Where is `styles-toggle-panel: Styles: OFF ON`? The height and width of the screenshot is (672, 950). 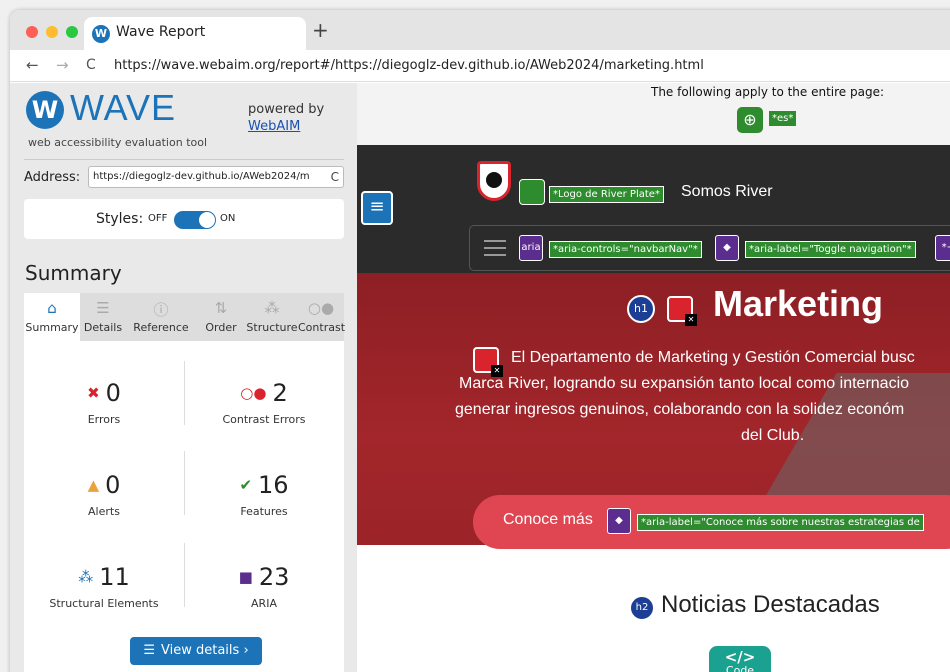 styles-toggle-panel: Styles: OFF ON is located at coordinates (184, 219).